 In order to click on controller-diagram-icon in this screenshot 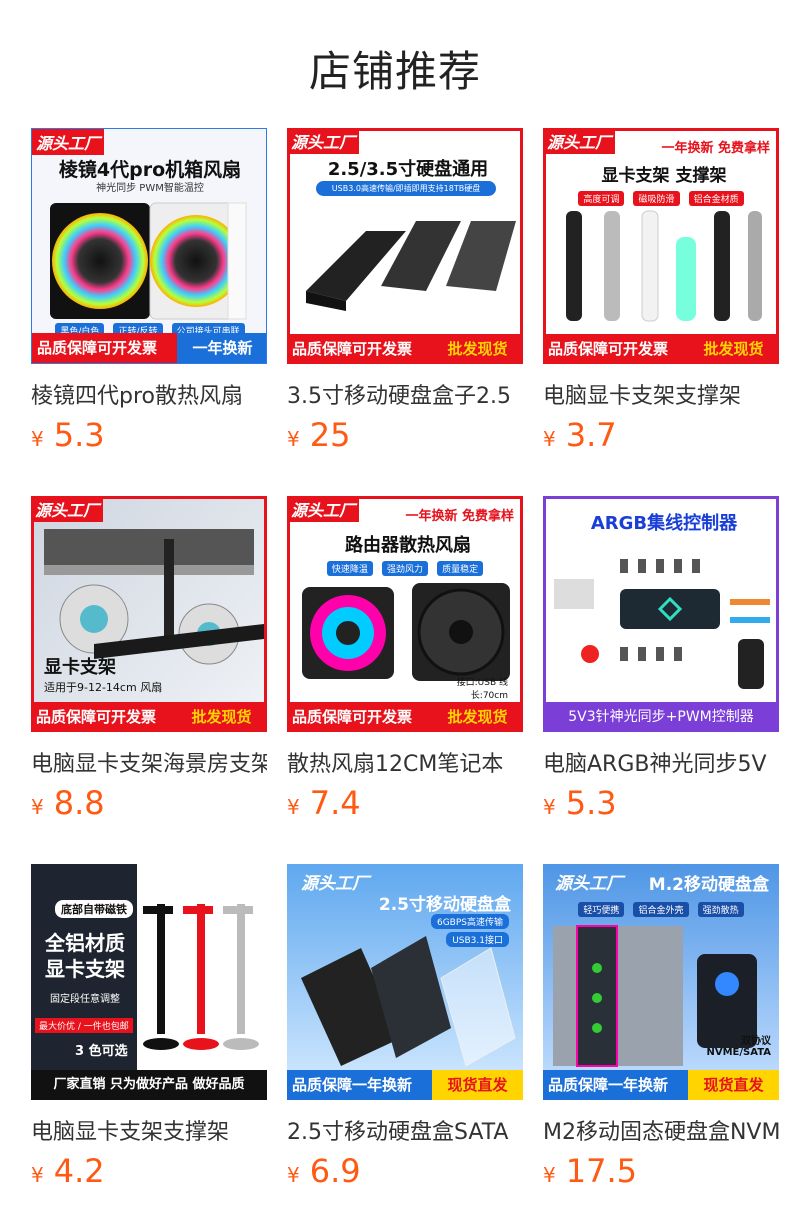, I will do `click(662, 624)`.